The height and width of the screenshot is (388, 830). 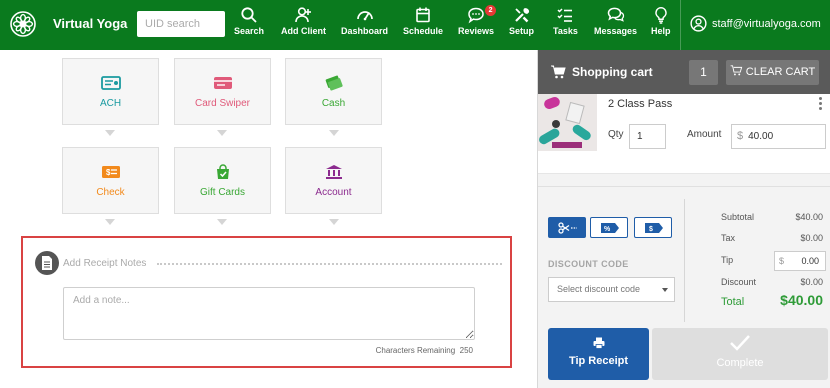 I want to click on percent-tag-icon: %, so click(x=610, y=228).